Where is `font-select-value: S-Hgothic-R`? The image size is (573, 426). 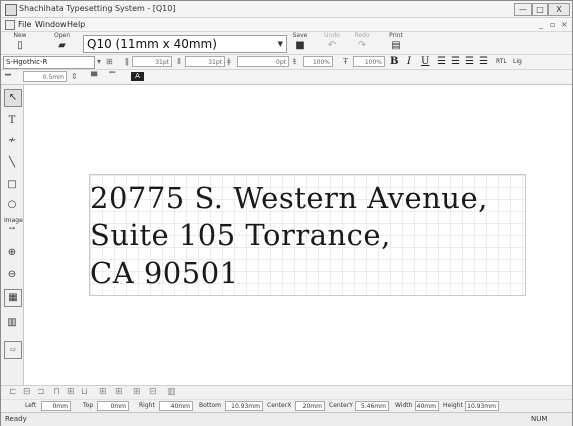 font-select-value: S-Hgothic-R is located at coordinates (27, 62).